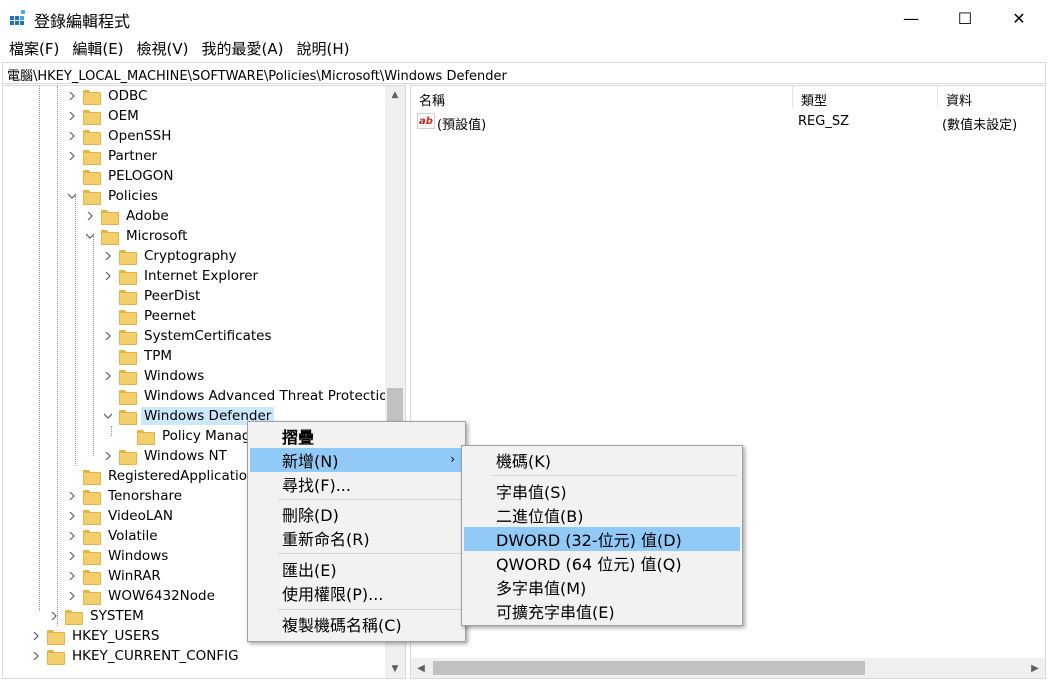  I want to click on column-header-data: 資料, so click(991, 97).